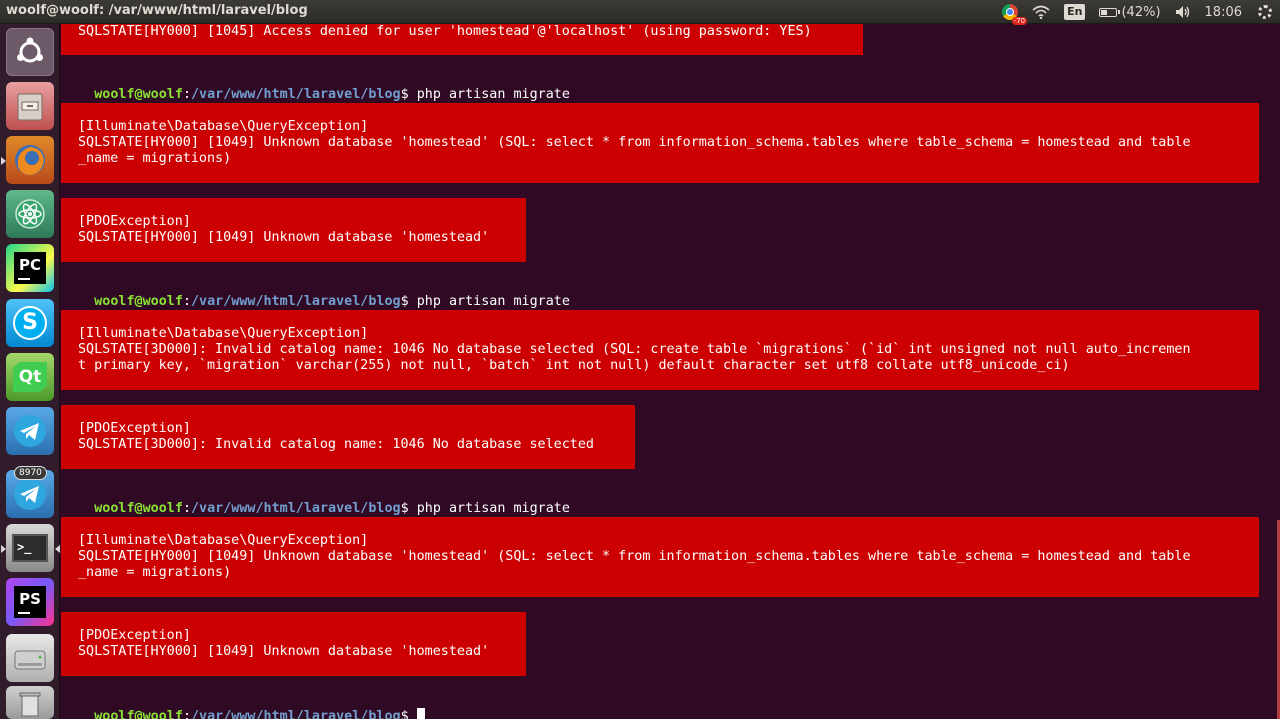 This screenshot has height=719, width=1280. What do you see at coordinates (30, 431) in the screenshot?
I see `launcher-telegram` at bounding box center [30, 431].